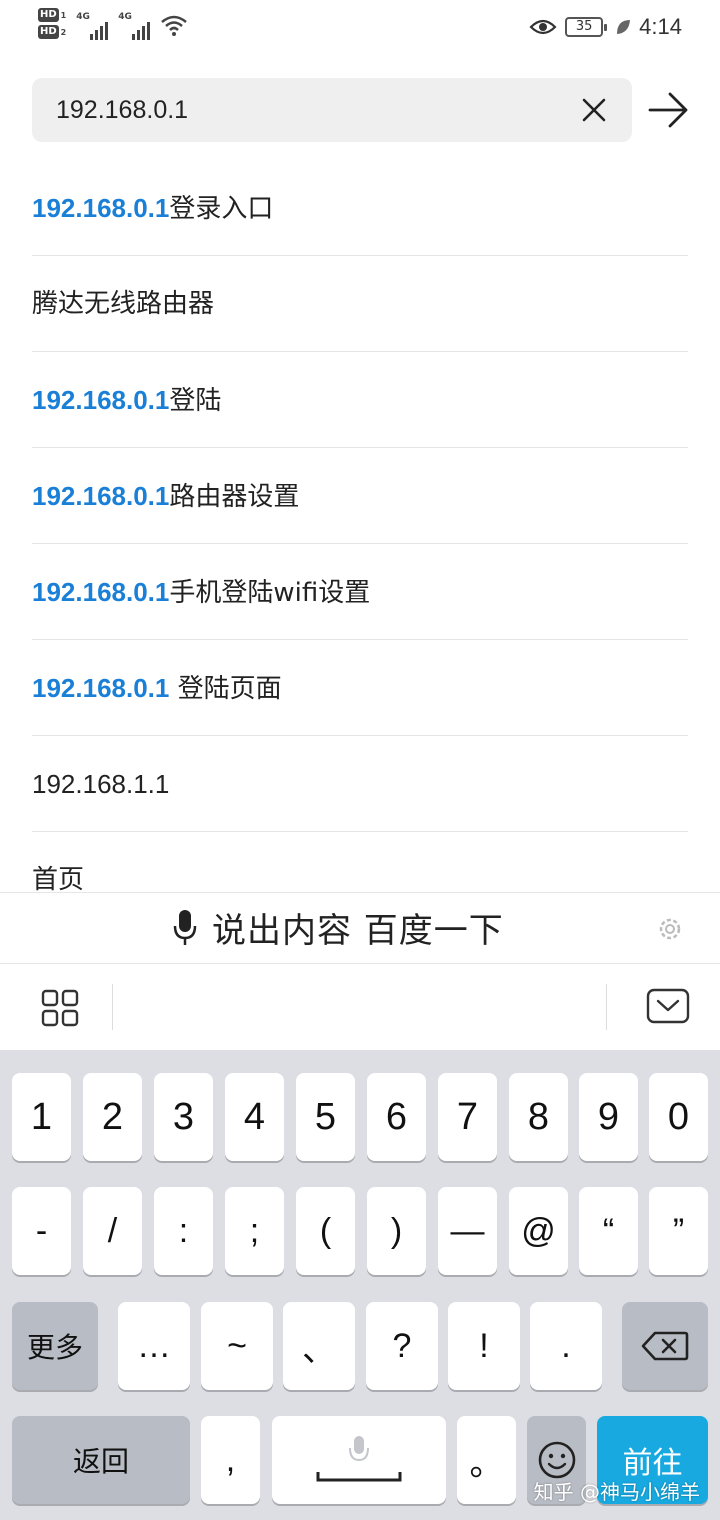 Image resolution: width=720 pixels, height=1520 pixels. What do you see at coordinates (360, 1007) in the screenshot?
I see `keyboard-toolbar` at bounding box center [360, 1007].